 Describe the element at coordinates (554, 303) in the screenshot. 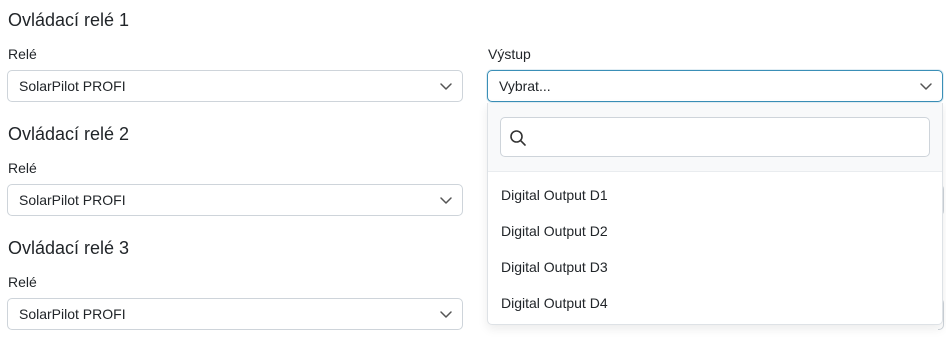

I see `dropdown-option-d4: Digital Output D4` at that location.